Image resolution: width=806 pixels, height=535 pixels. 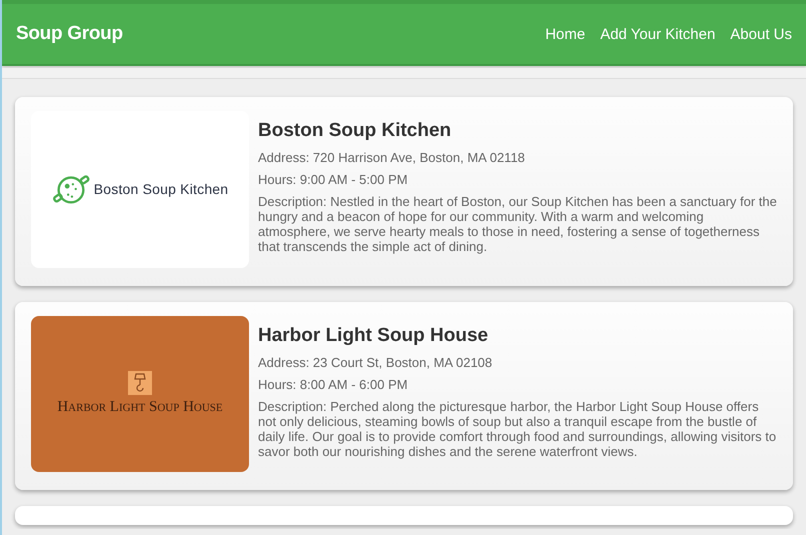 What do you see at coordinates (69, 34) in the screenshot?
I see `site-title: Soup Group` at bounding box center [69, 34].